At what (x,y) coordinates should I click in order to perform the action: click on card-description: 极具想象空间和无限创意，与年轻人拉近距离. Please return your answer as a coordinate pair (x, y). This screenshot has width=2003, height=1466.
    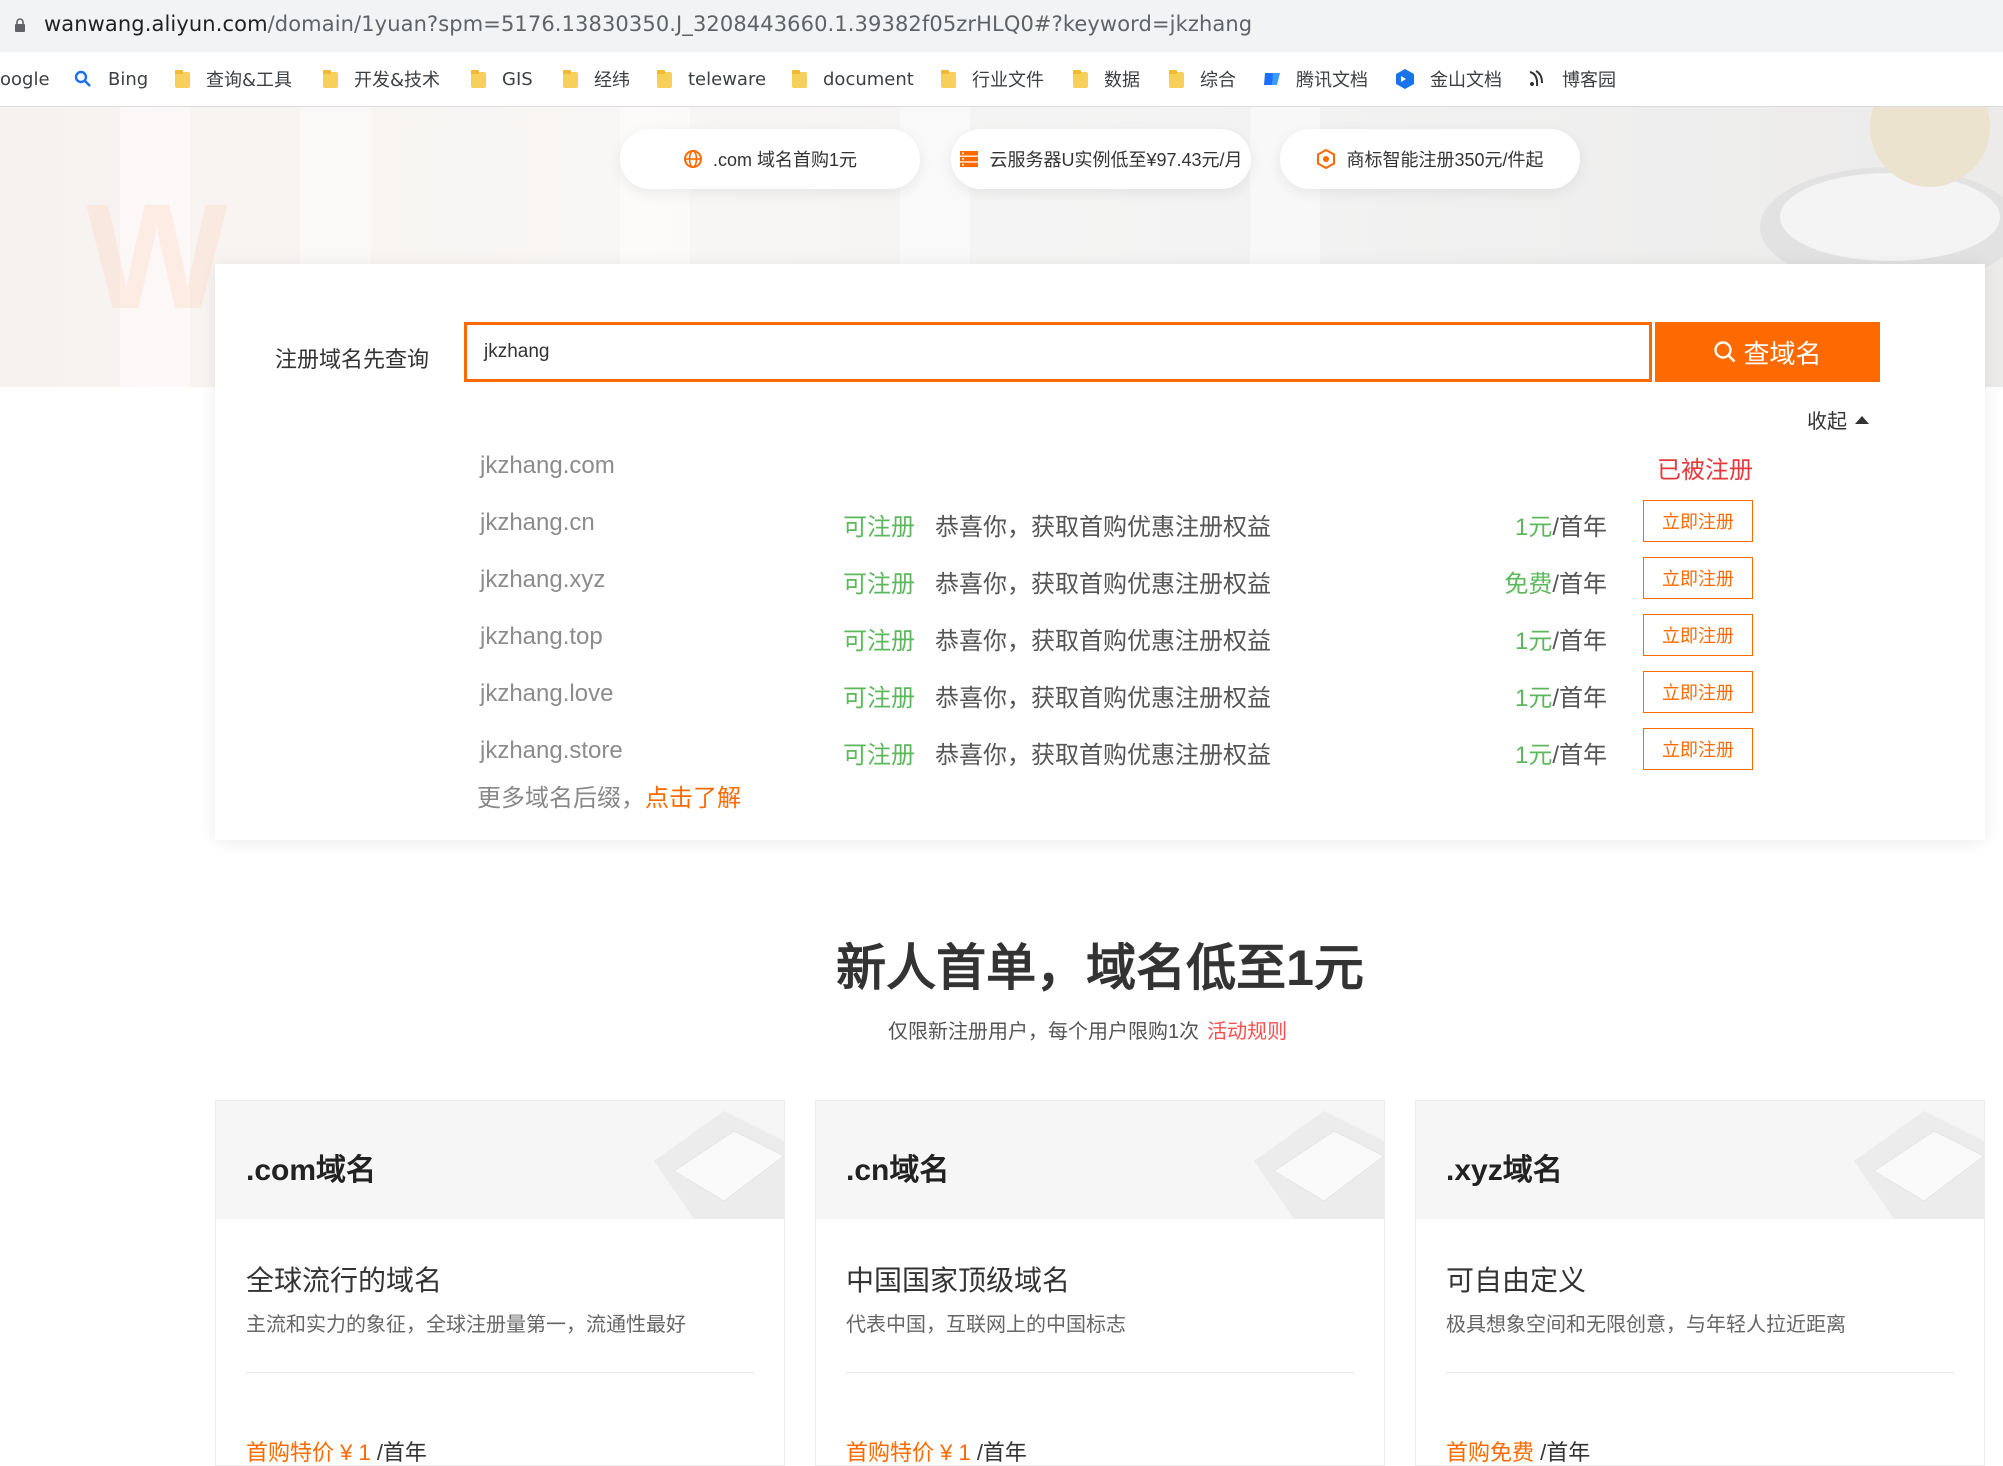
    Looking at the image, I should click on (1646, 1325).